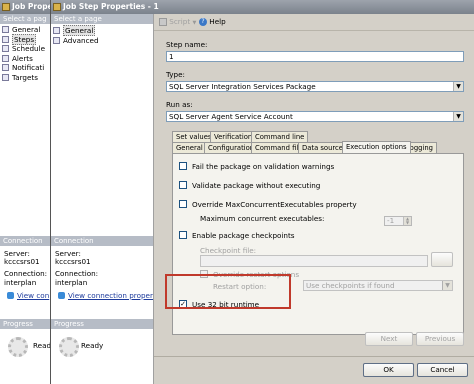 This screenshot has height=384, width=474. I want to click on run-as-select: SQL Server Agent Service Account ▼, so click(315, 116).